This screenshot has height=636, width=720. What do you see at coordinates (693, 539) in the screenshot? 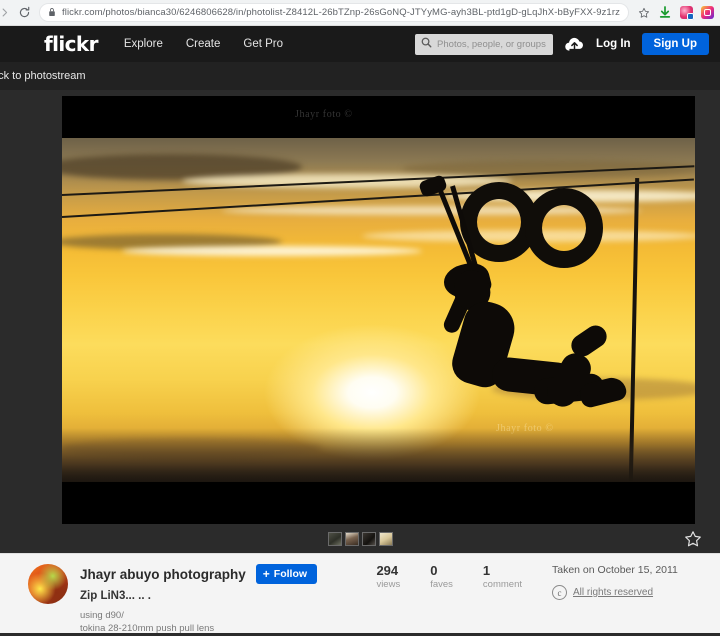
I see `star-outline-icon` at bounding box center [693, 539].